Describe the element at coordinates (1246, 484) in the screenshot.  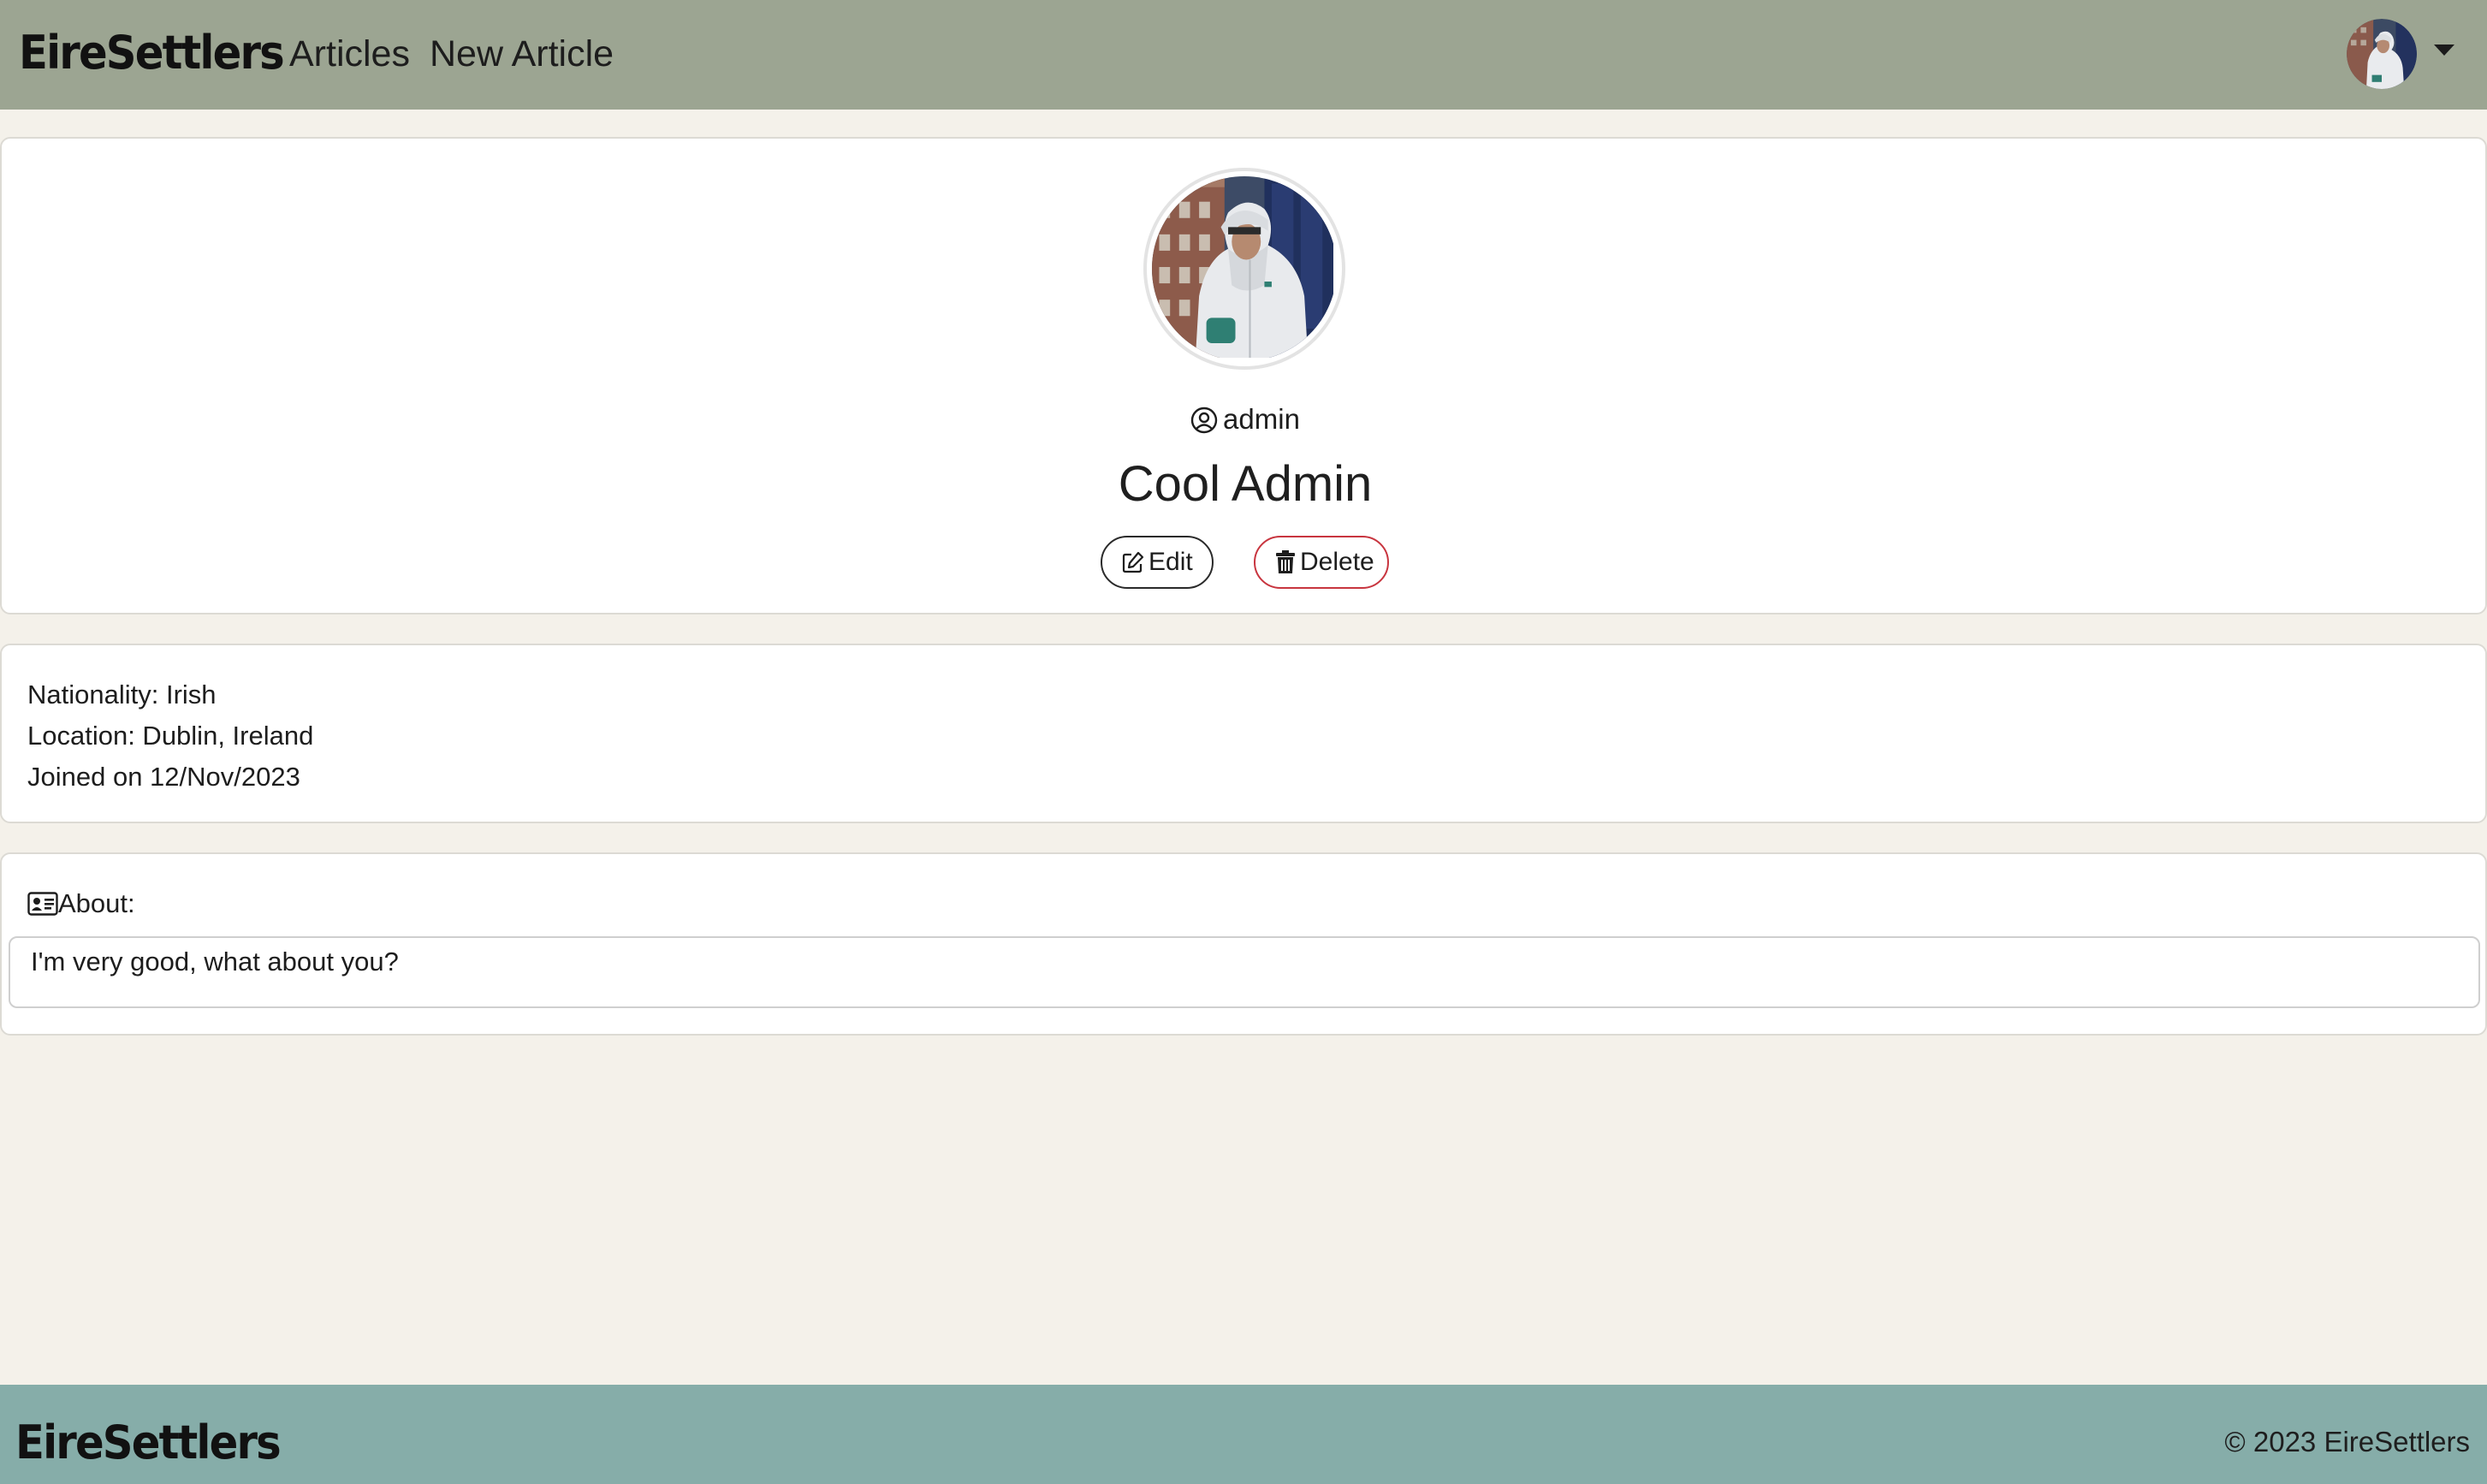
I see `display-name: Cool Admin` at that location.